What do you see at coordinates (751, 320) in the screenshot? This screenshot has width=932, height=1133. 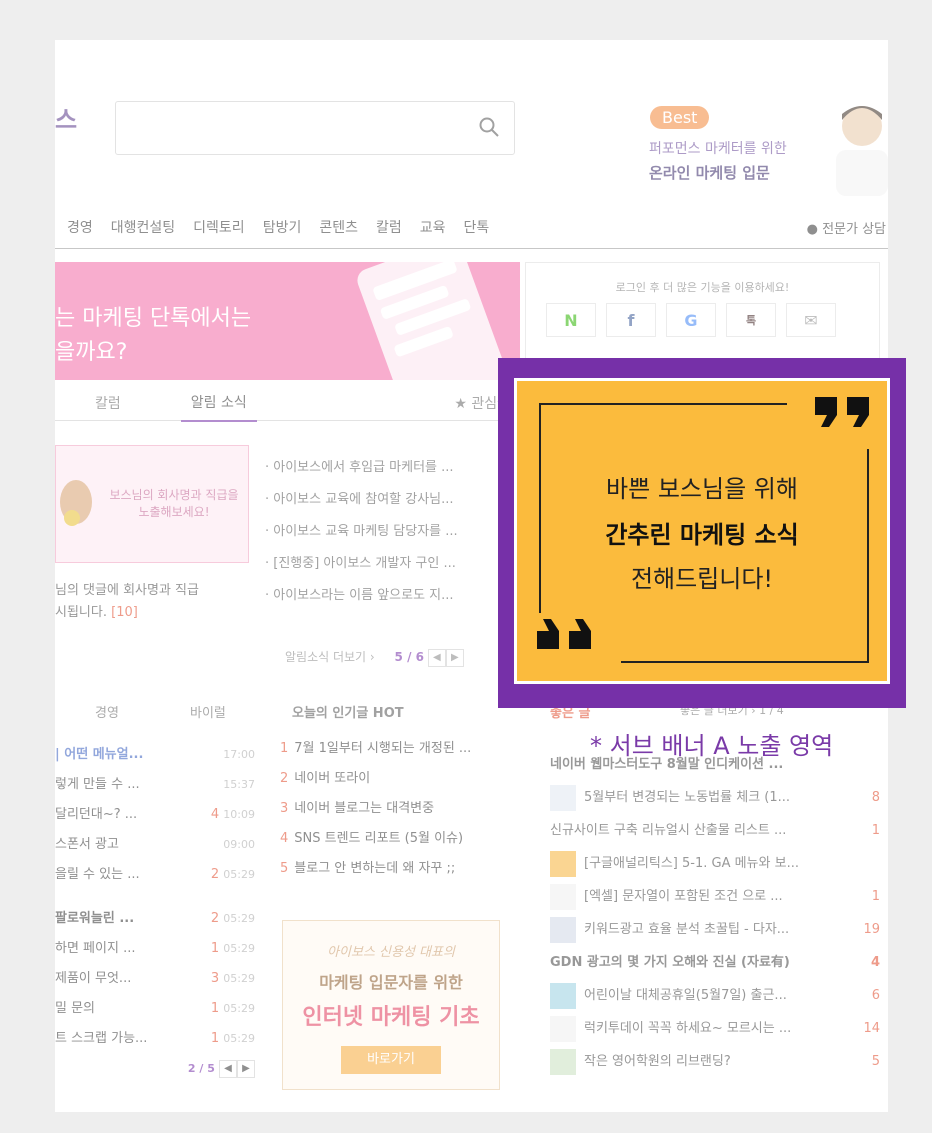 I see `kakao-login-icon: 톡` at bounding box center [751, 320].